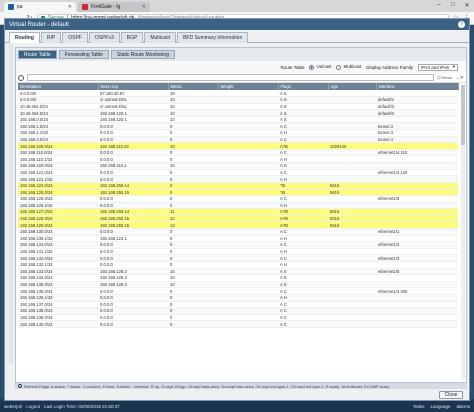 The height and width of the screenshot is (412, 474). I want to click on tab-bgp: BGP, so click(132, 37).